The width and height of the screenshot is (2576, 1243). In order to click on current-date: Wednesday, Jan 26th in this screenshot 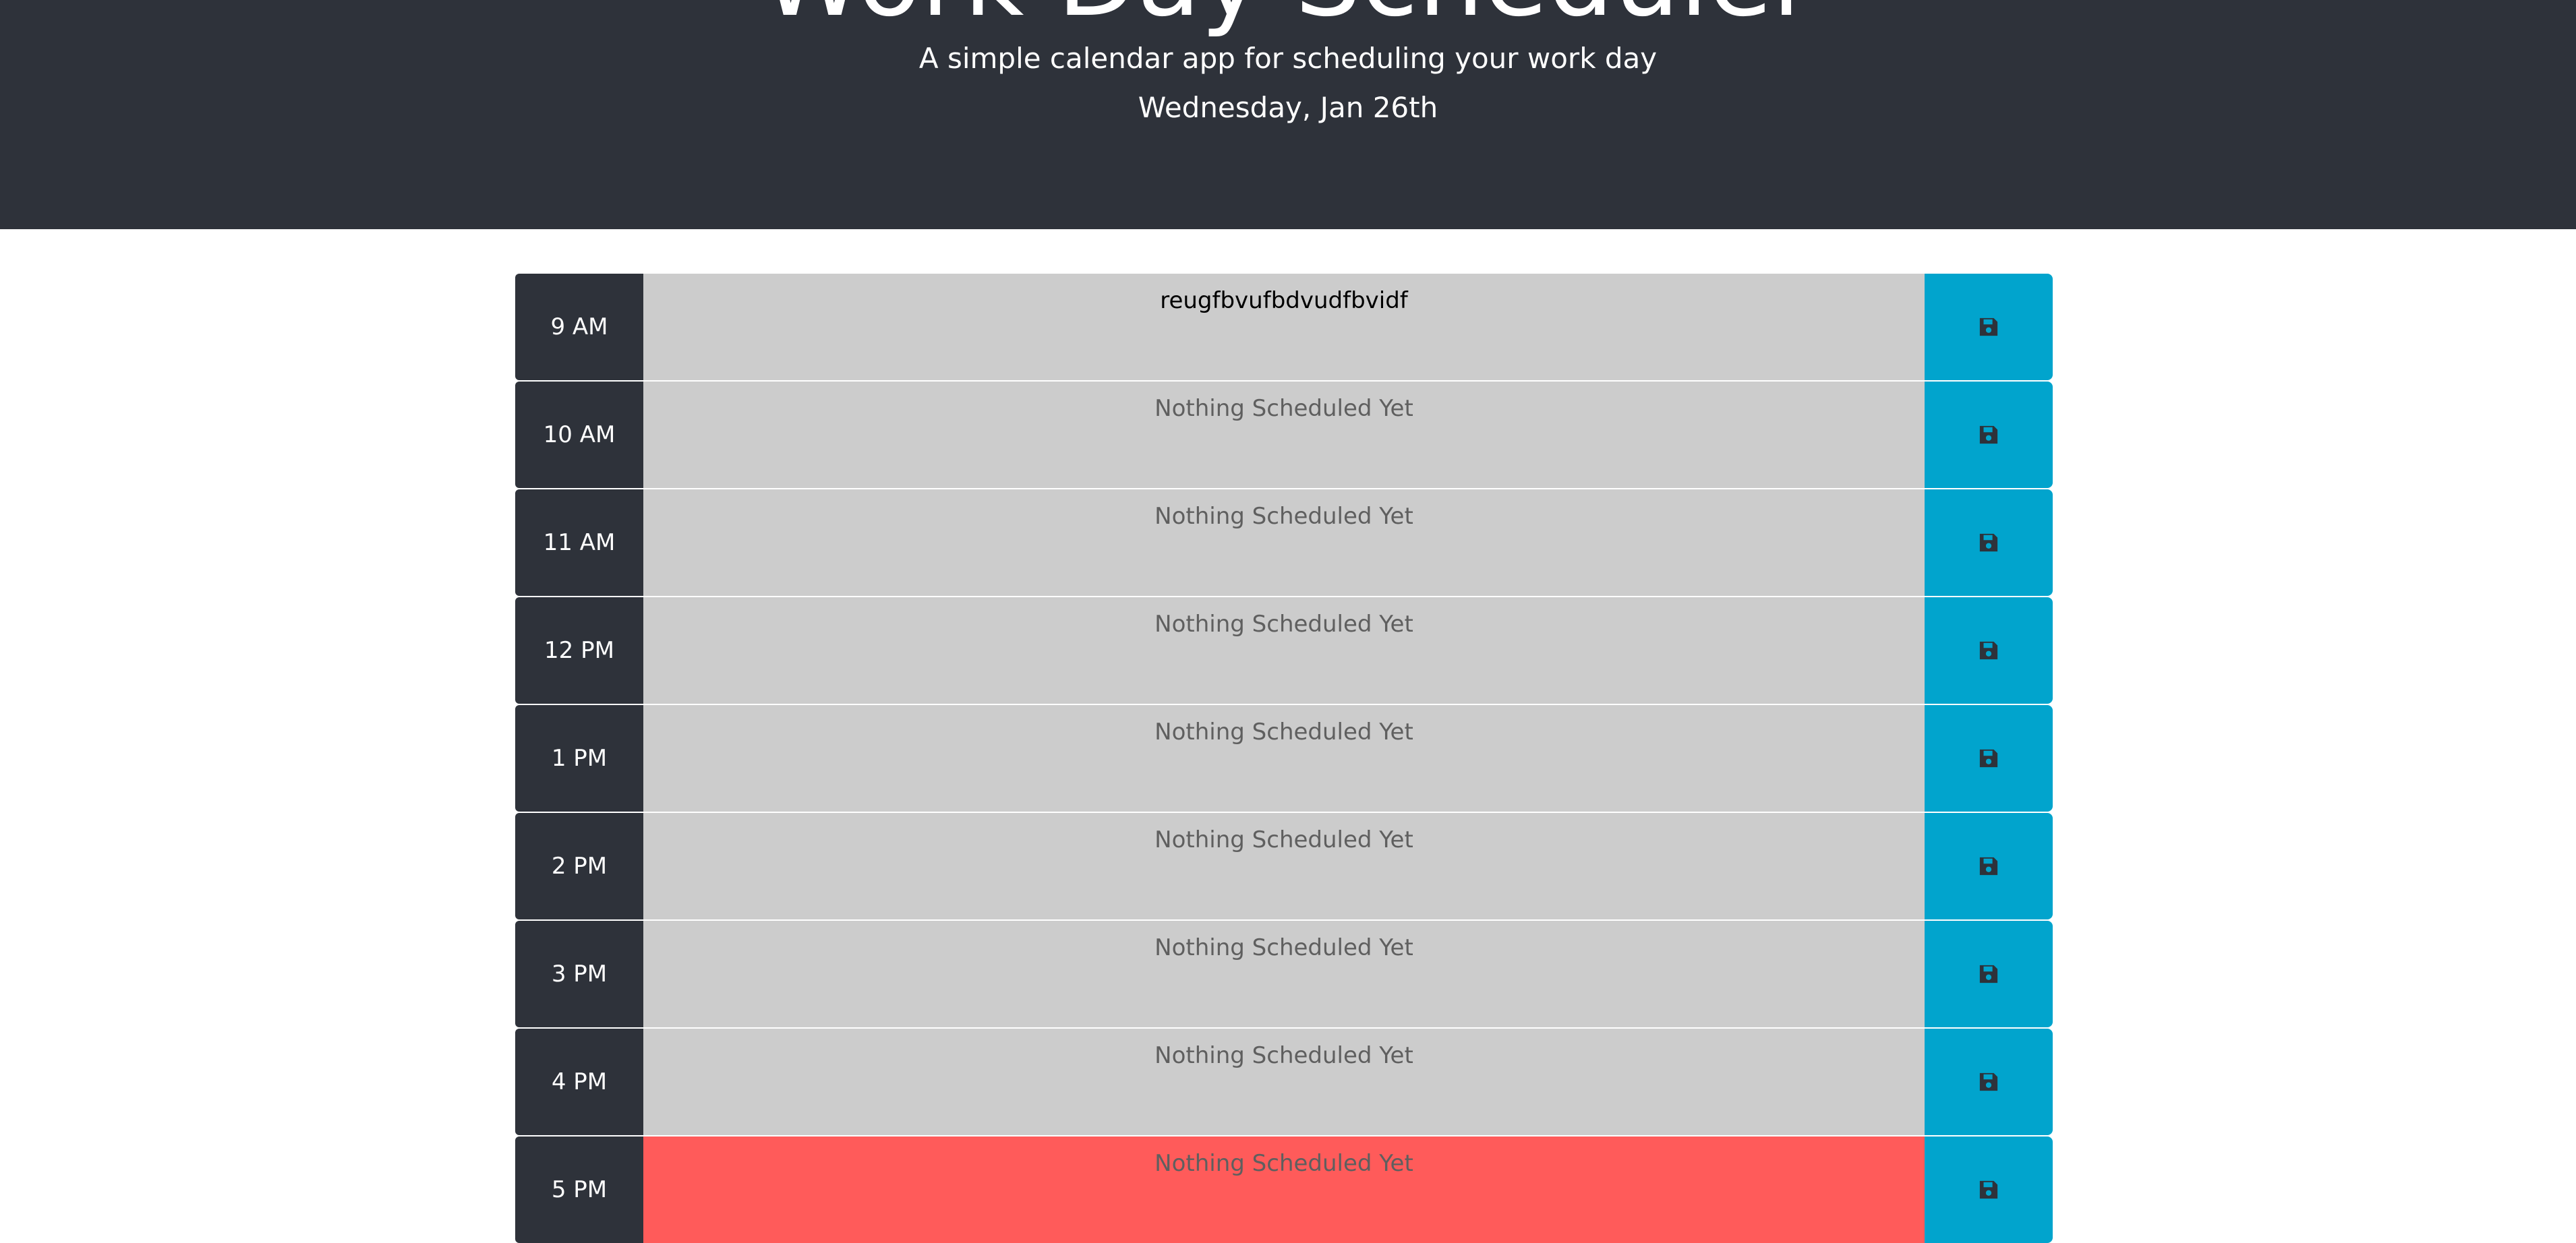, I will do `click(1288, 108)`.